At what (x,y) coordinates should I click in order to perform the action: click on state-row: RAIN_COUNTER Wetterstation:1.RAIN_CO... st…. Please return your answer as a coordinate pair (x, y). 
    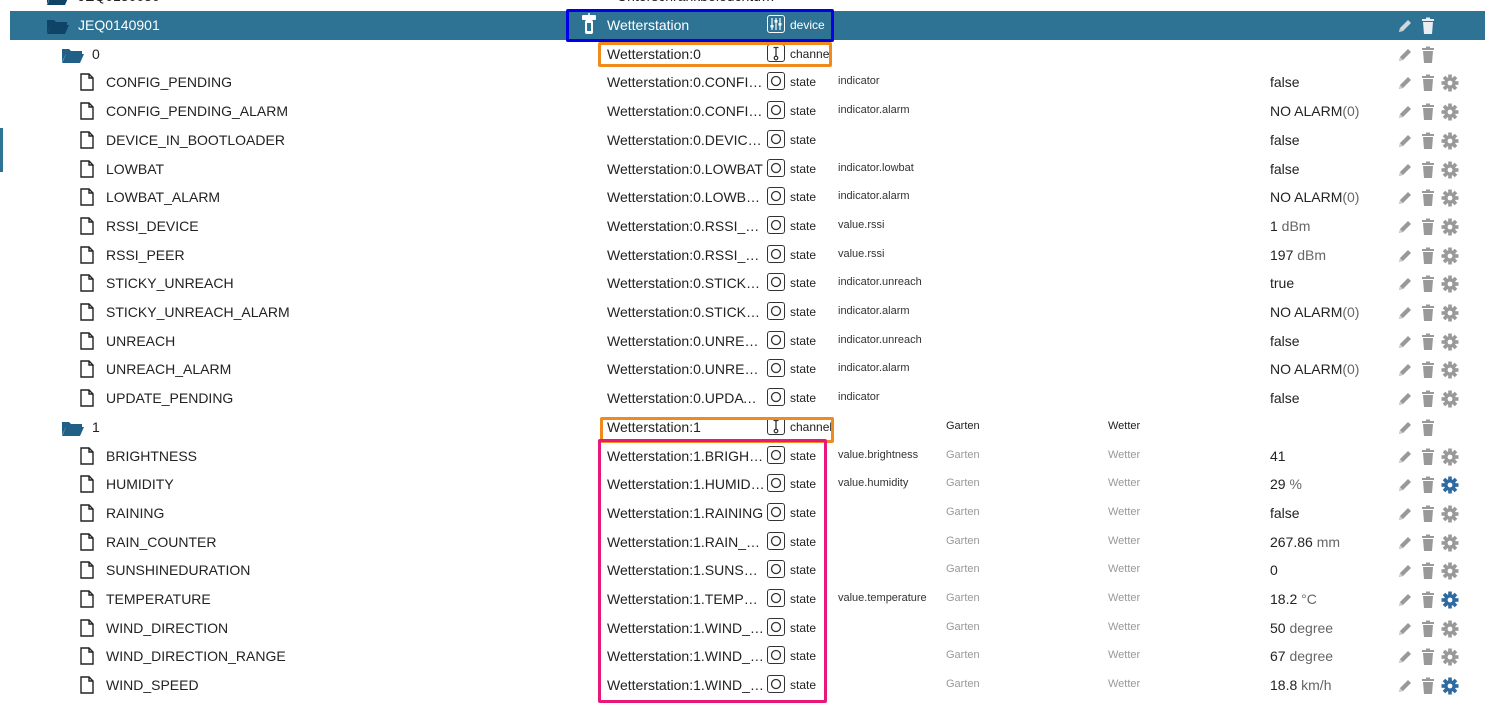
    Looking at the image, I should click on (747, 542).